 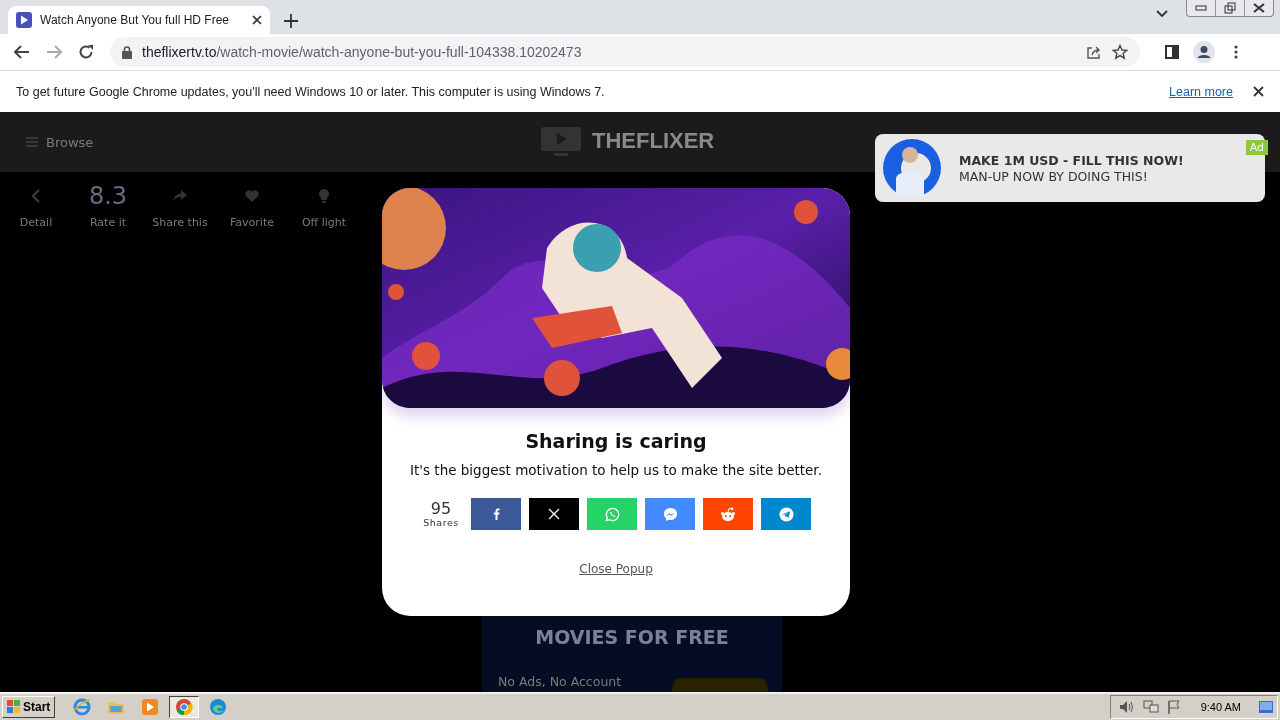 What do you see at coordinates (1094, 52) in the screenshot?
I see `share-icon` at bounding box center [1094, 52].